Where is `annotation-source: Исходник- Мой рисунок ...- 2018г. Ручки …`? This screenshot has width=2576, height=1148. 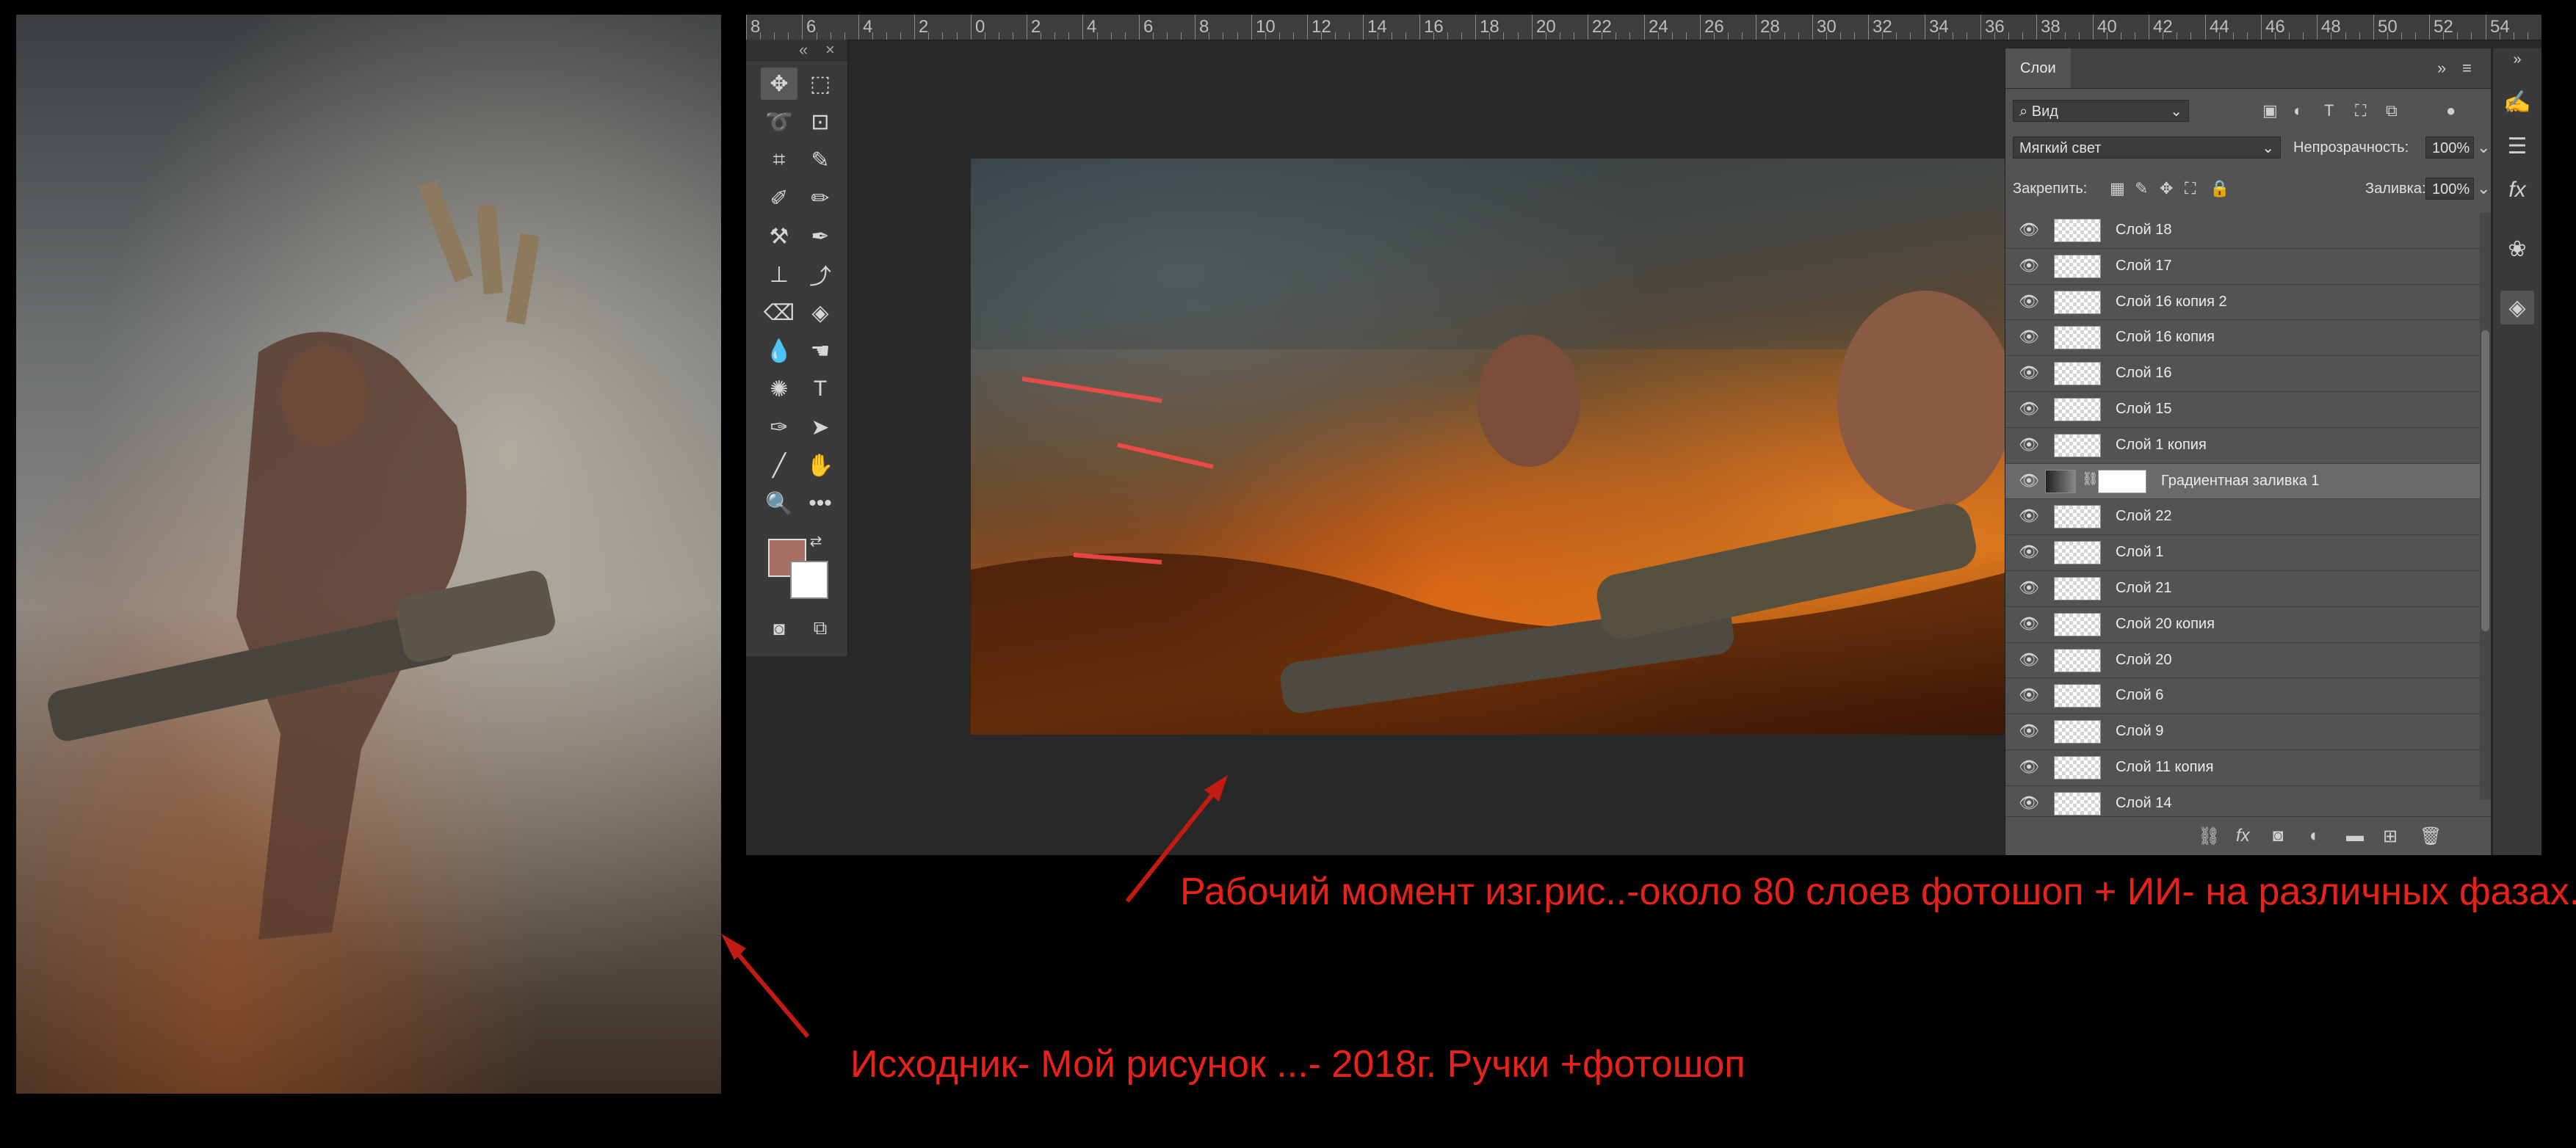
annotation-source: Исходник- Мой рисунок ...- 2018г. Ручки … is located at coordinates (1297, 1064).